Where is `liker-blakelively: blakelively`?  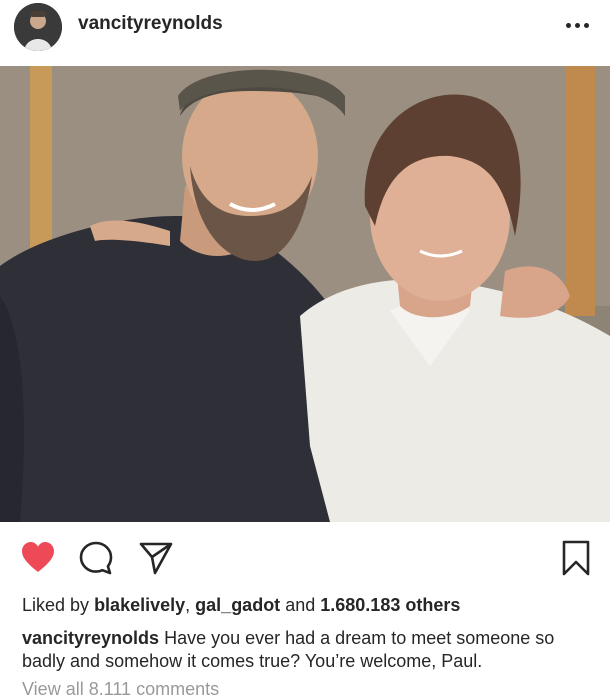
liker-blakelively: blakelively is located at coordinates (139, 605).